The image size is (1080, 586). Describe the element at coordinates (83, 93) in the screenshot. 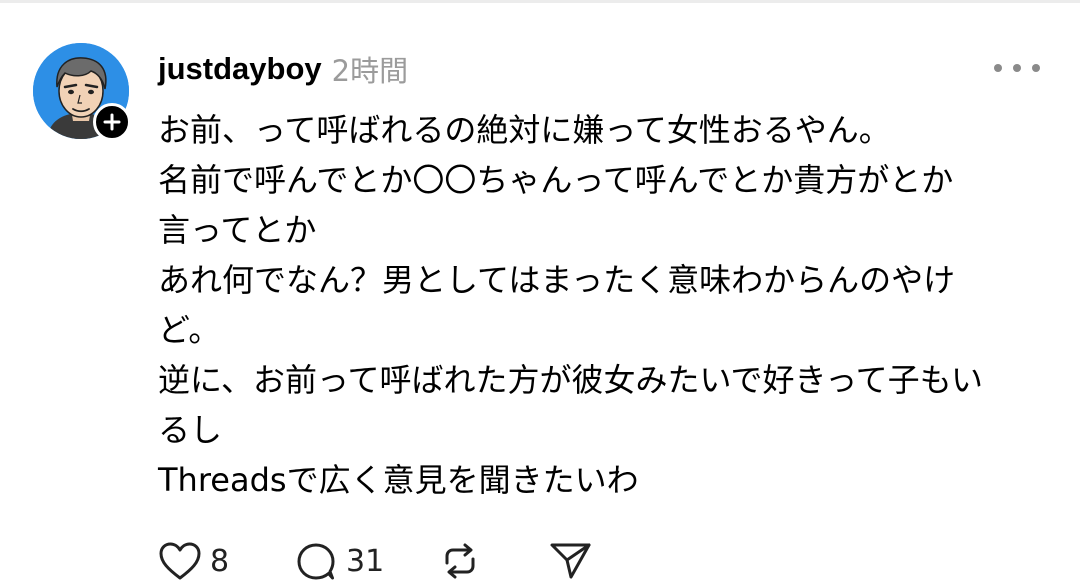

I see `avatar-container` at that location.